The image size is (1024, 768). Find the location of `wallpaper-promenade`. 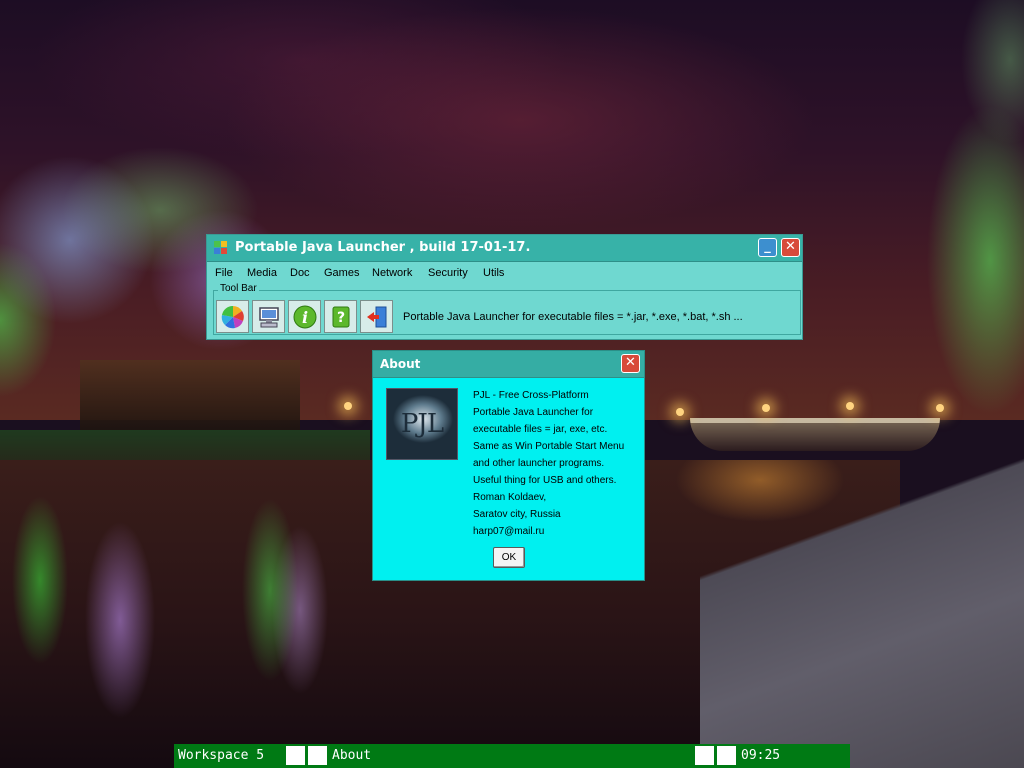

wallpaper-promenade is located at coordinates (862, 604).